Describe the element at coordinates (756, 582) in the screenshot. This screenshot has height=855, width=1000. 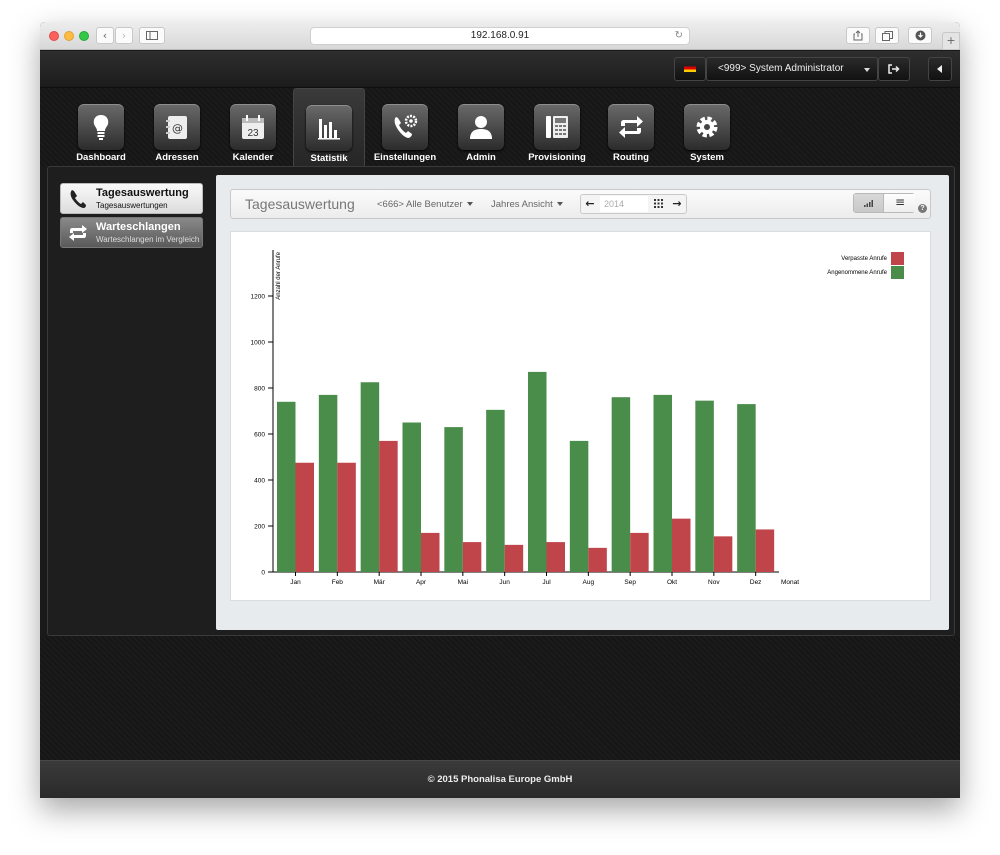
I see `x-tick-label: Dez` at that location.